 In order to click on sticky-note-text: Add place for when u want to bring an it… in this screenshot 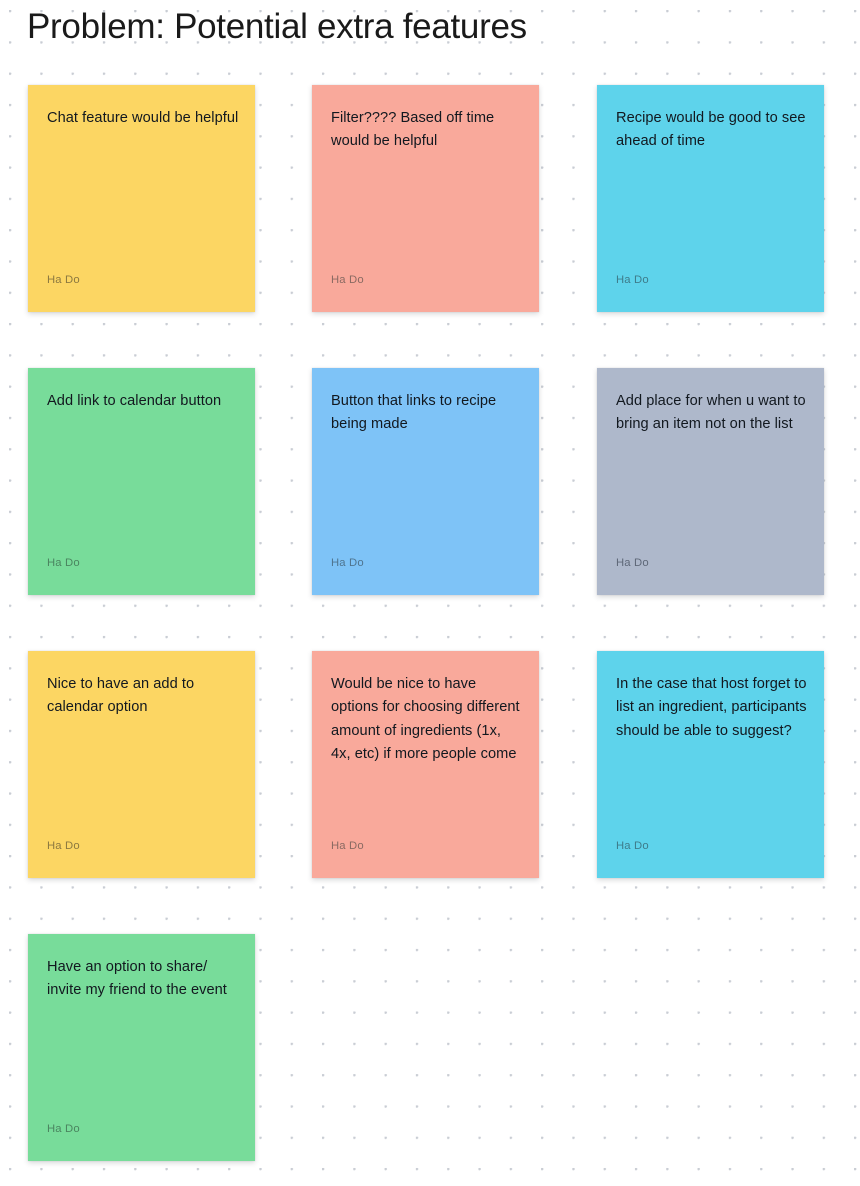, I will do `click(713, 413)`.